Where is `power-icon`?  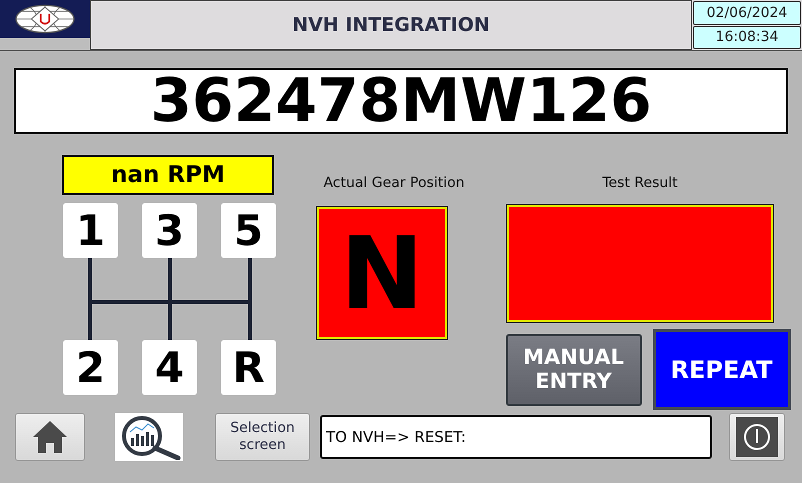
power-icon is located at coordinates (757, 437).